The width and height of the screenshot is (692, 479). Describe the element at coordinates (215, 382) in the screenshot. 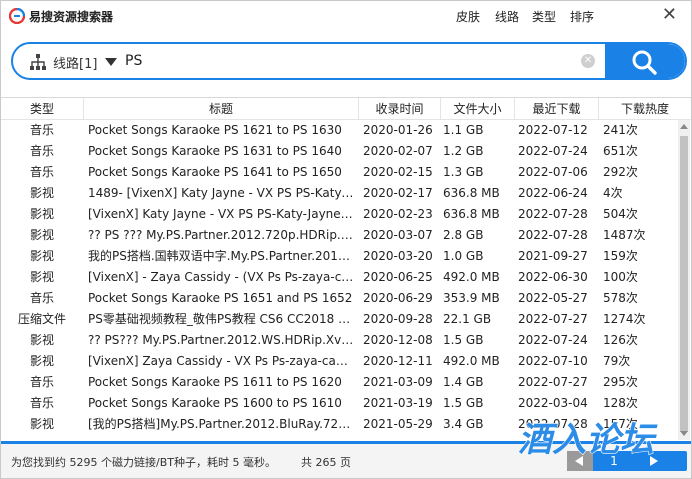

I see `cell-title: Pocket Songs Karaoke PS 1611 to PS 1620` at that location.